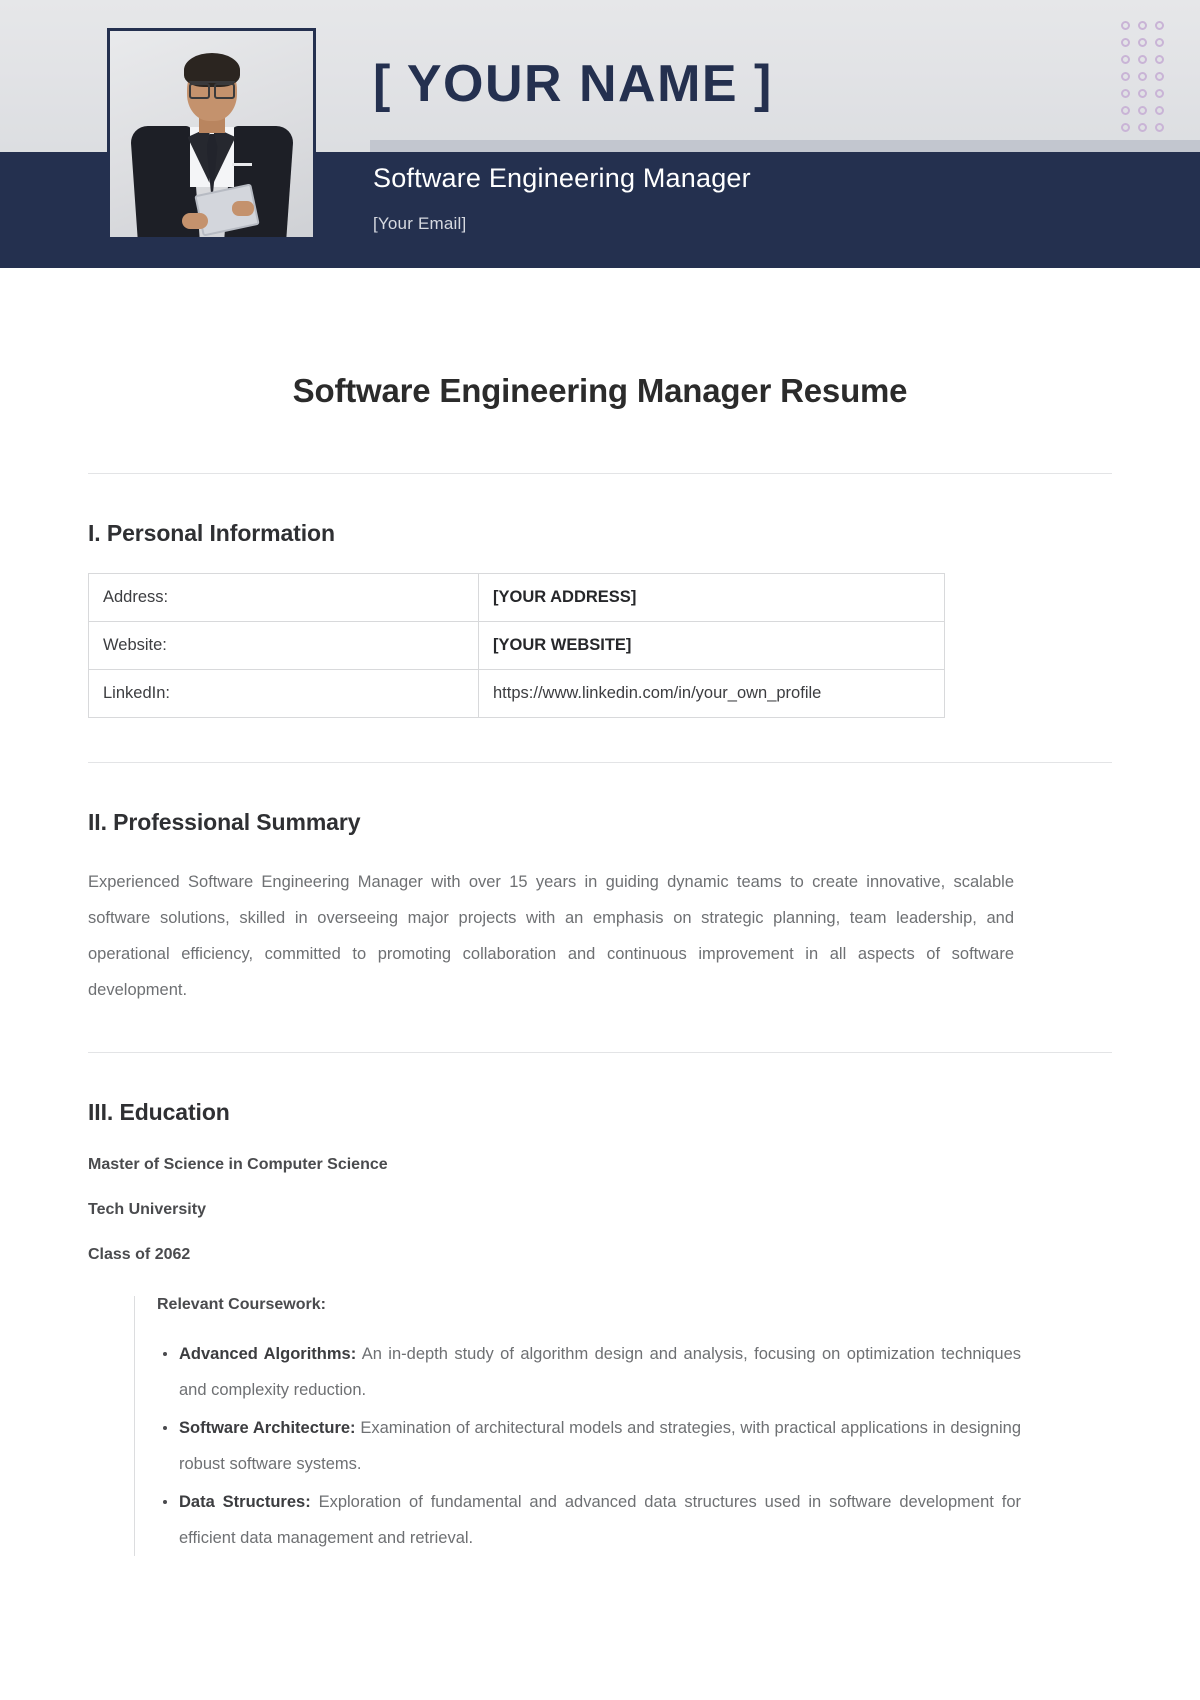  What do you see at coordinates (283, 597) in the screenshot?
I see `table-cell-label: Address:` at bounding box center [283, 597].